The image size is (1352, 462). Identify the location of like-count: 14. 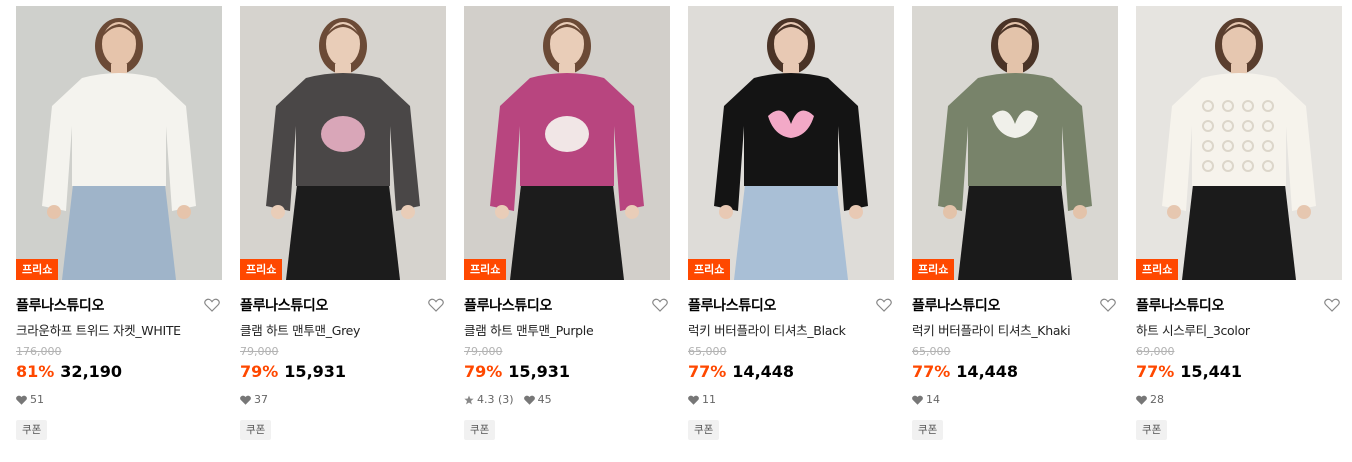
(926, 399).